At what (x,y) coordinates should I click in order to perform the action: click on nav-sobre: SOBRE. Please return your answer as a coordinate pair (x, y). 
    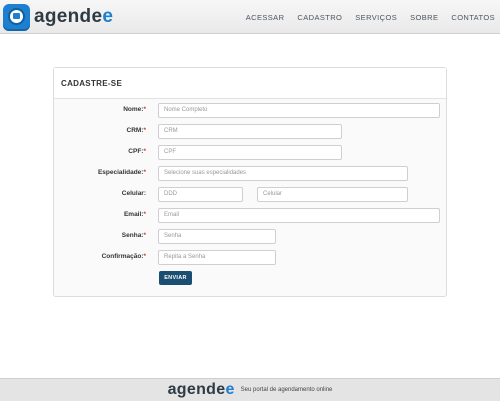
    Looking at the image, I should click on (424, 17).